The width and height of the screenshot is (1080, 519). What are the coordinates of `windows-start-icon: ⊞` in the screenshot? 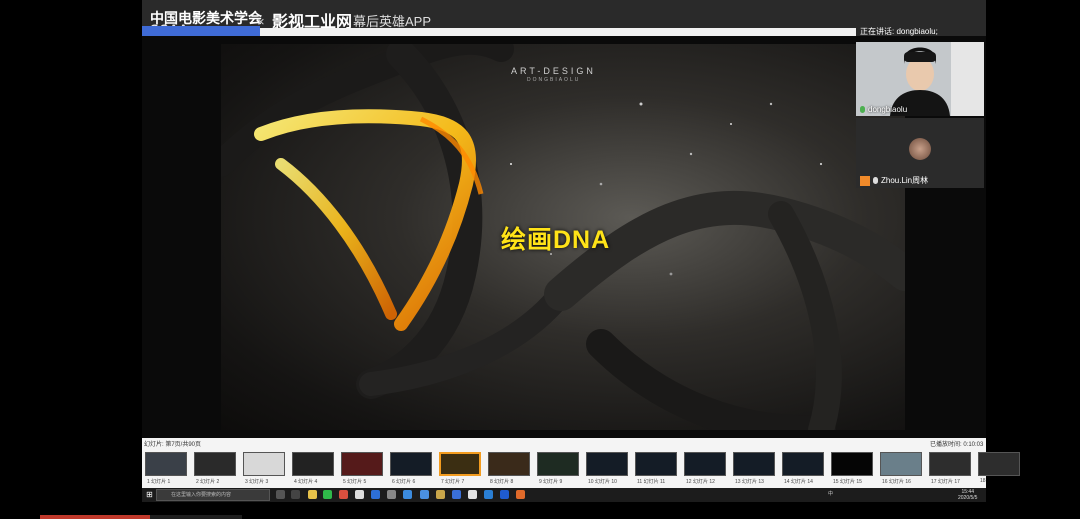 It's located at (150, 495).